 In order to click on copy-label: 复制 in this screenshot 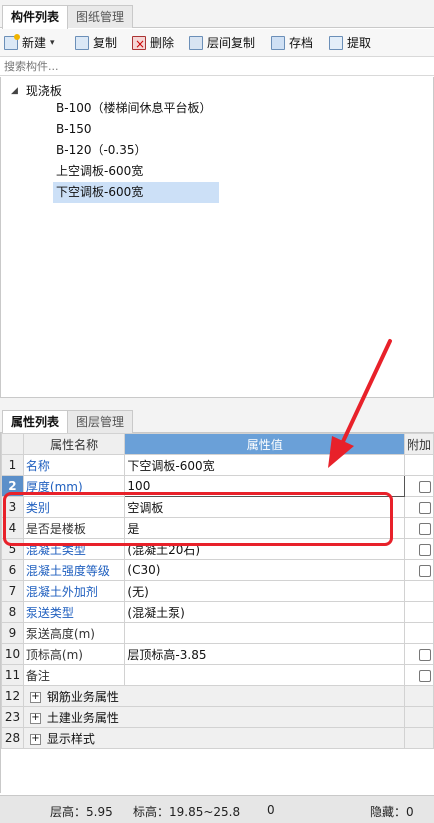, I will do `click(105, 43)`.